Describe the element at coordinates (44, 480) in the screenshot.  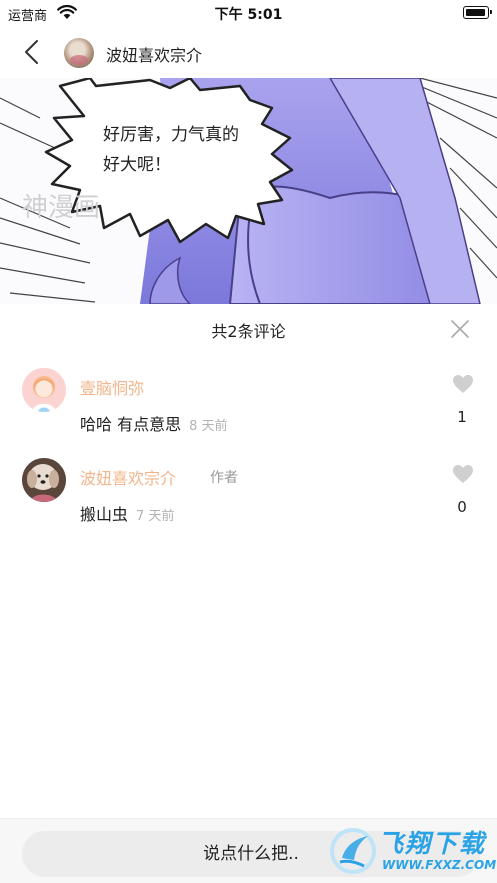
I see `dog-avatar` at that location.